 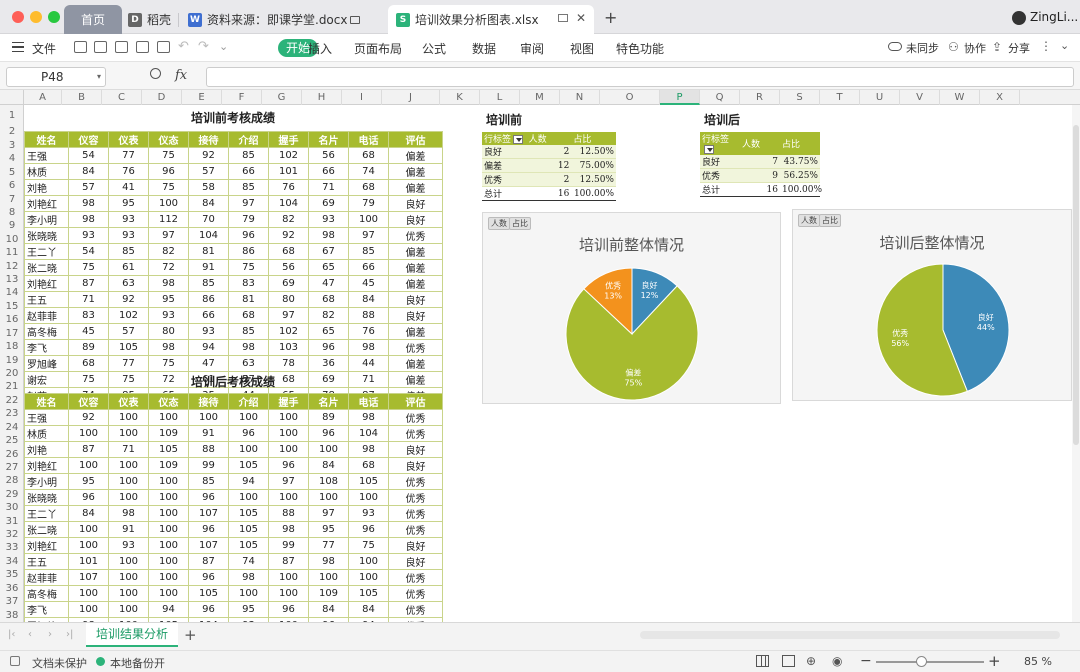 What do you see at coordinates (12, 346) in the screenshot?
I see `row-header-18: 18` at bounding box center [12, 346].